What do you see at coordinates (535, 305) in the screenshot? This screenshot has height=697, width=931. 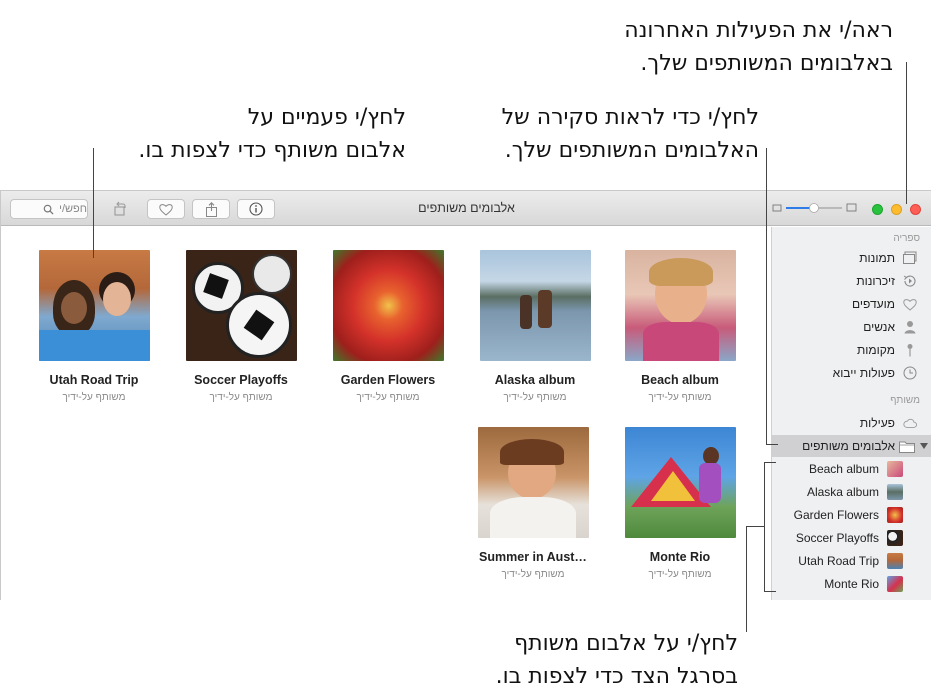 I see `album-cover-alaska` at bounding box center [535, 305].